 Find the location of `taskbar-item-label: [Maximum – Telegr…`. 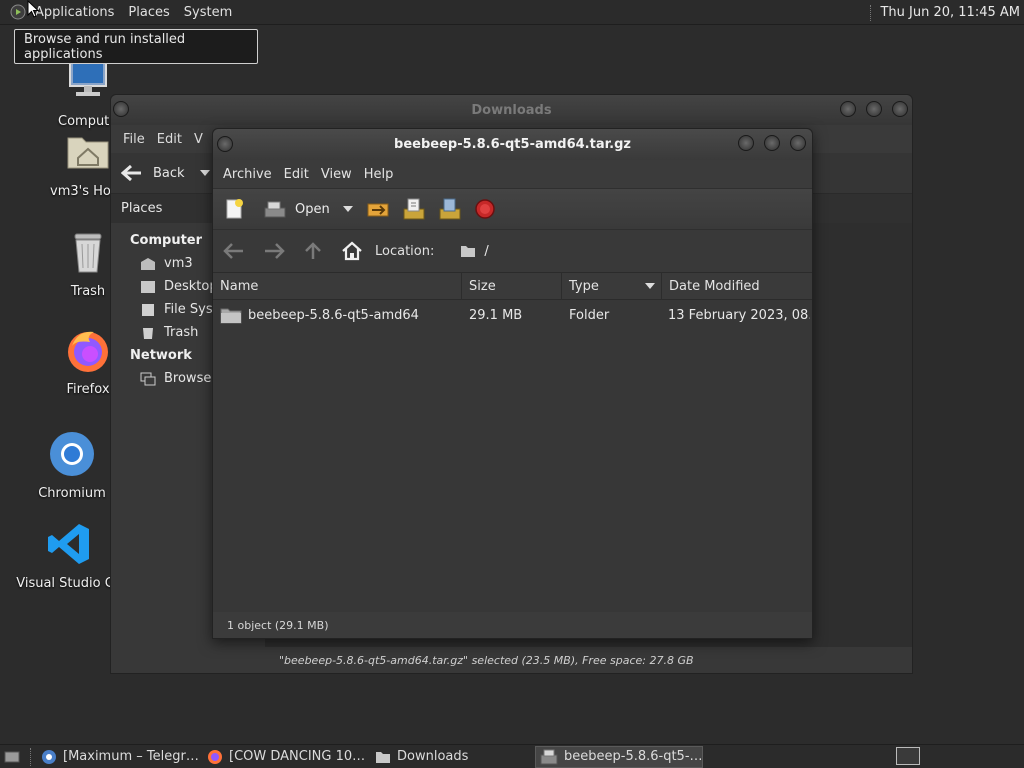

taskbar-item-label: [Maximum – Telegr… is located at coordinates (131, 756).